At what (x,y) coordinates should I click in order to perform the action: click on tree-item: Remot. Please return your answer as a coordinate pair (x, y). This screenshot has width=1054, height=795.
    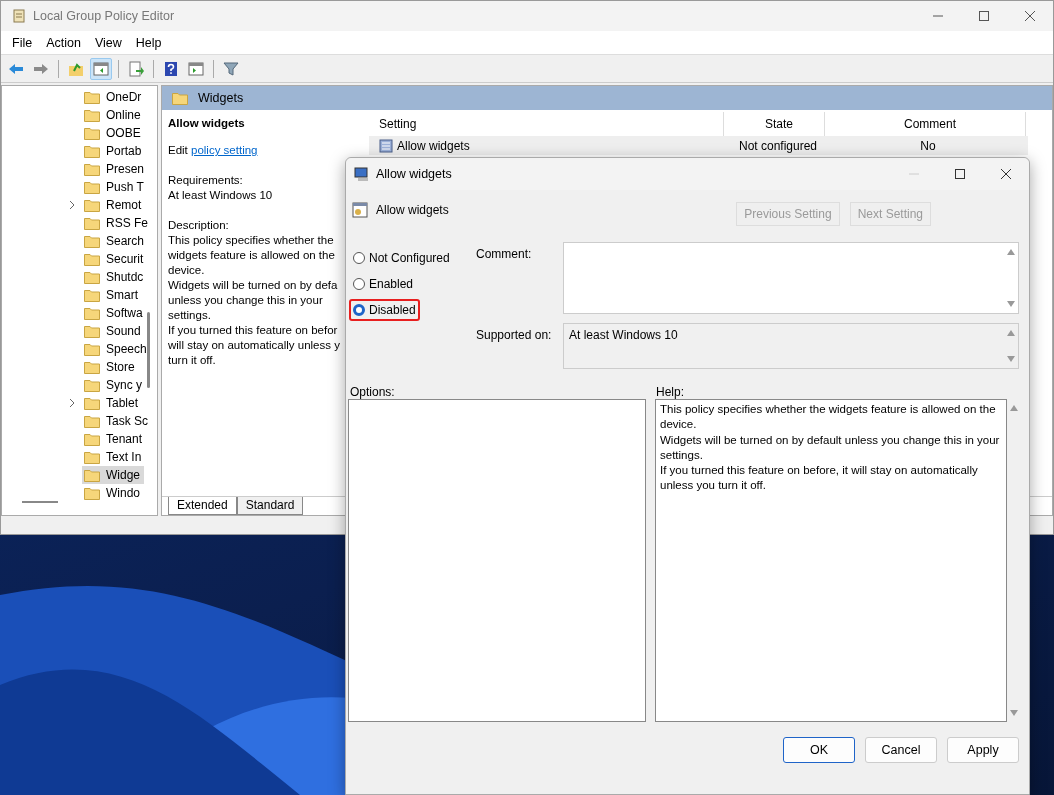
    Looking at the image, I should click on (113, 205).